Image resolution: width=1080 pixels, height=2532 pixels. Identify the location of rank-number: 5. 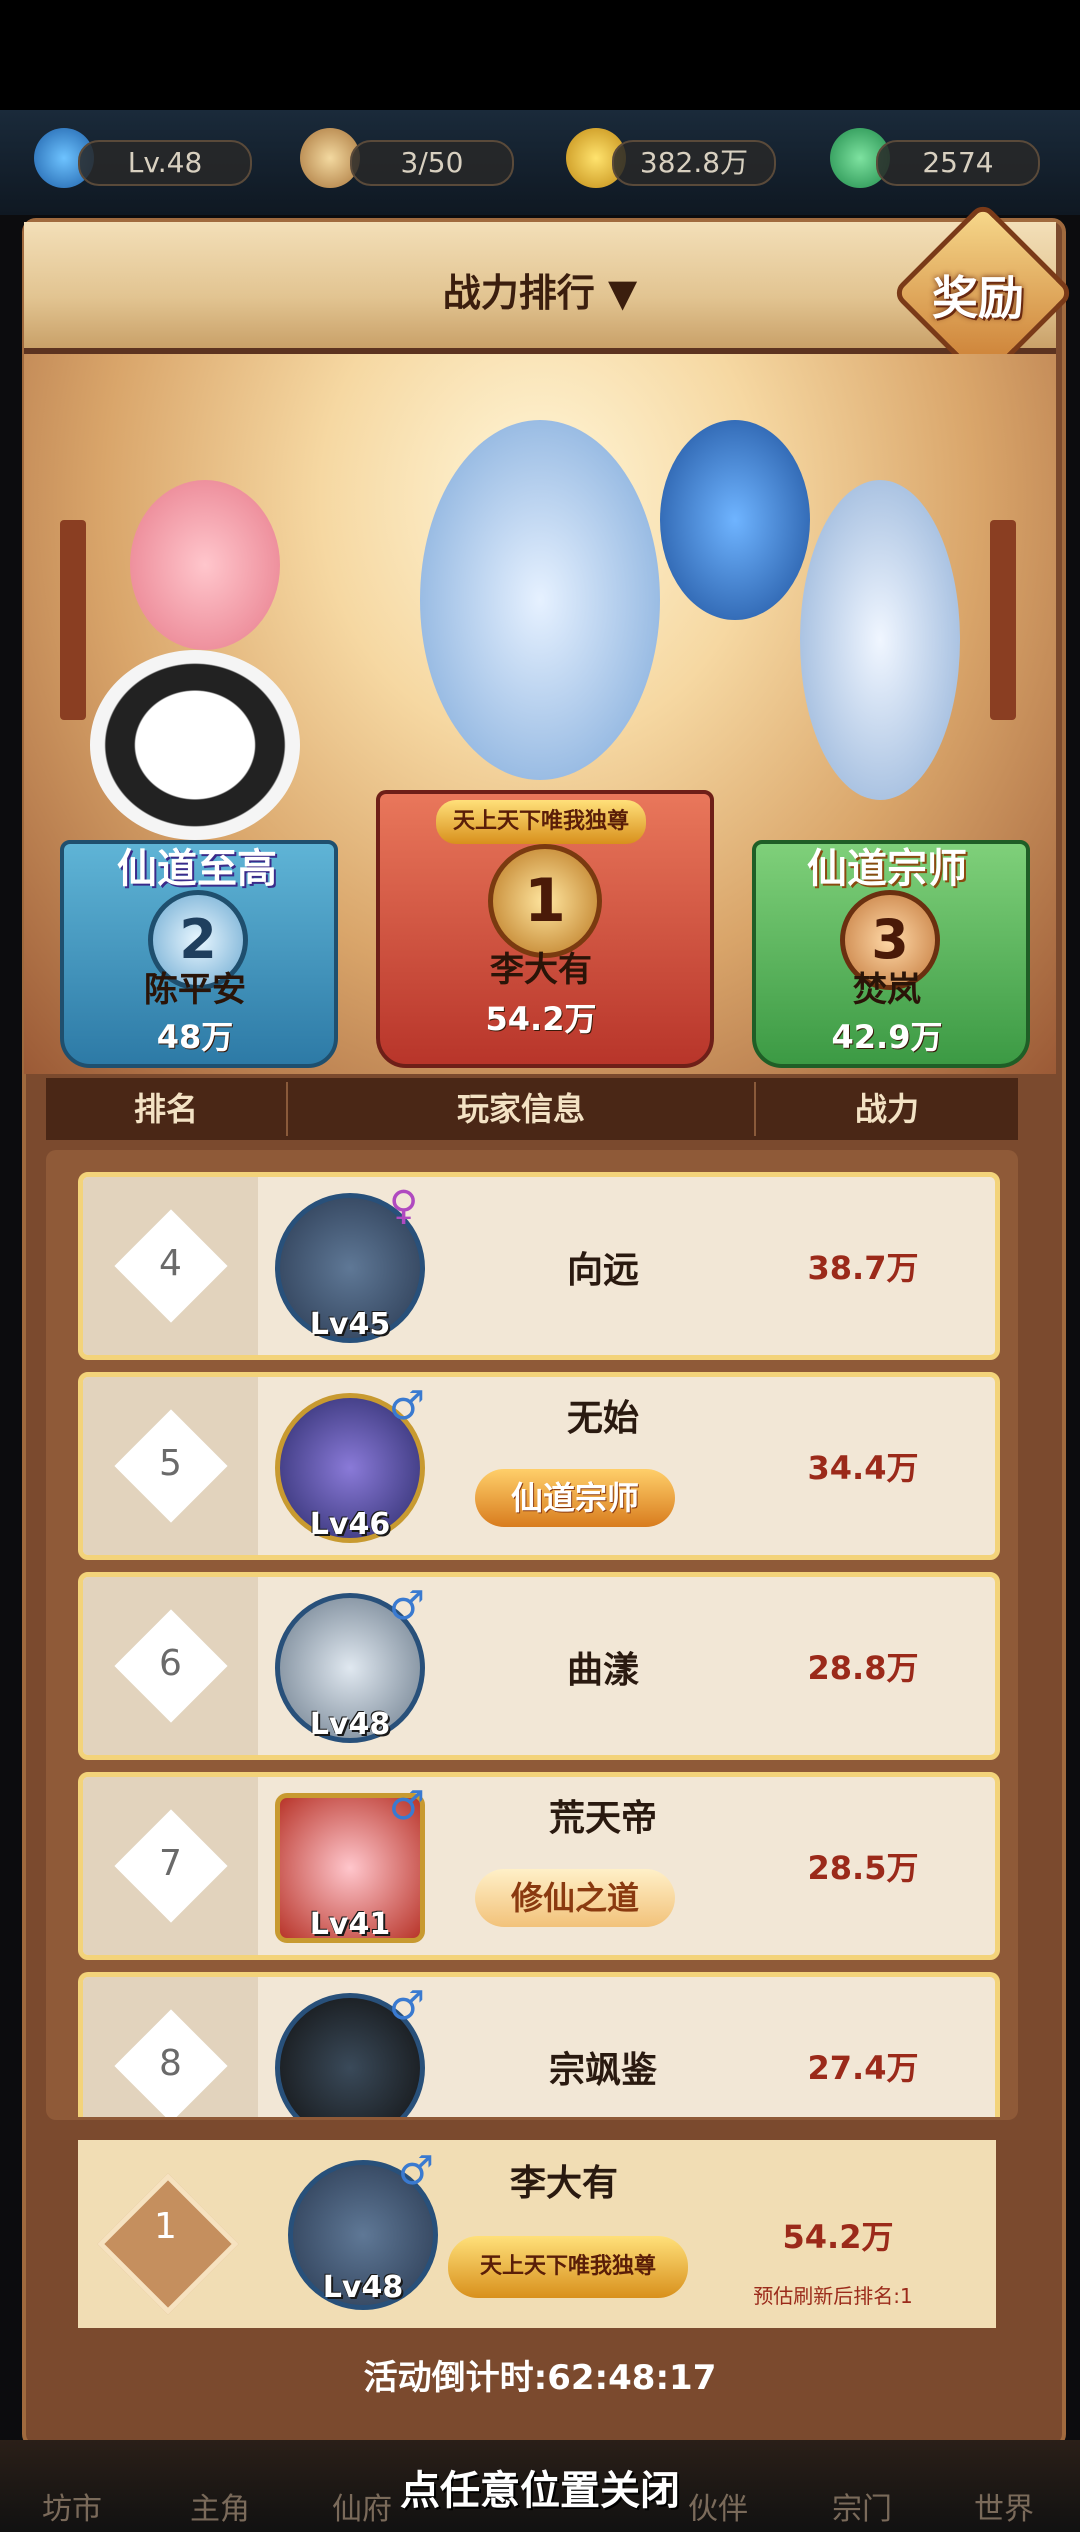
(170, 1463).